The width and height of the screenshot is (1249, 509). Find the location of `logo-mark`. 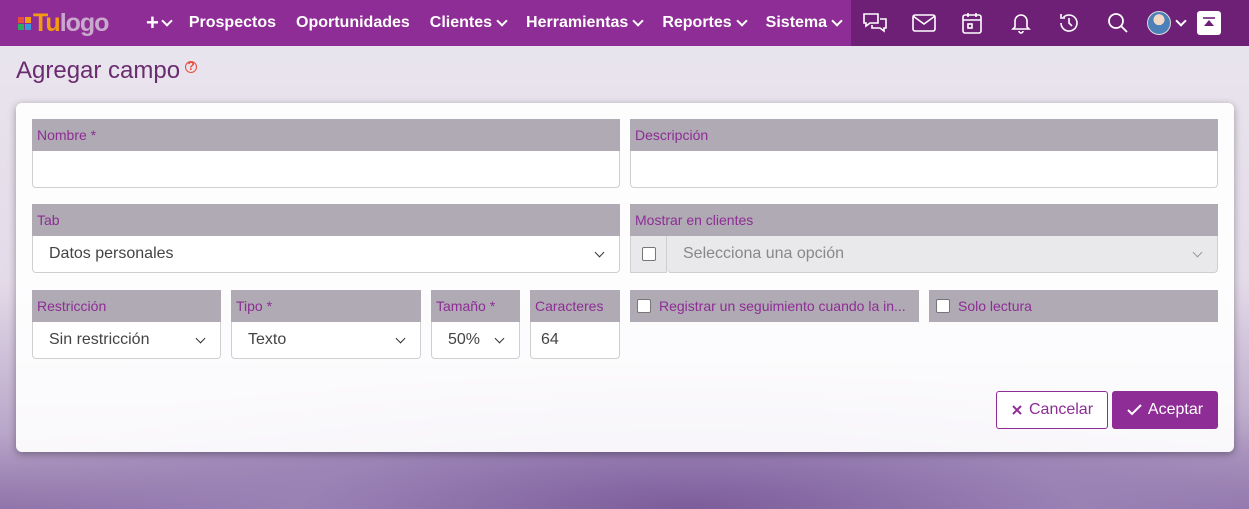

logo-mark is located at coordinates (24, 23).